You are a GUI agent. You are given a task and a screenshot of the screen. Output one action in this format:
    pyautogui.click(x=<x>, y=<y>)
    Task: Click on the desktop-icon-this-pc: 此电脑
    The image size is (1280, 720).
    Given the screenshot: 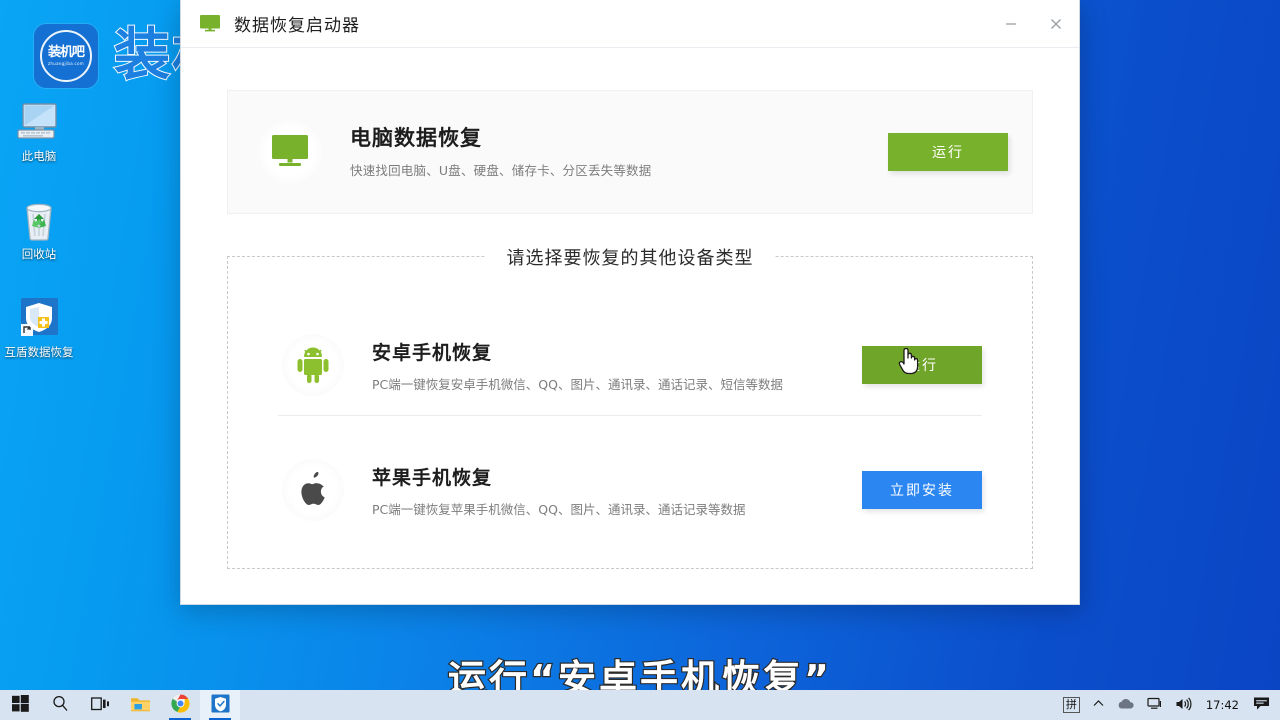 What is the action you would take?
    pyautogui.click(x=39, y=131)
    